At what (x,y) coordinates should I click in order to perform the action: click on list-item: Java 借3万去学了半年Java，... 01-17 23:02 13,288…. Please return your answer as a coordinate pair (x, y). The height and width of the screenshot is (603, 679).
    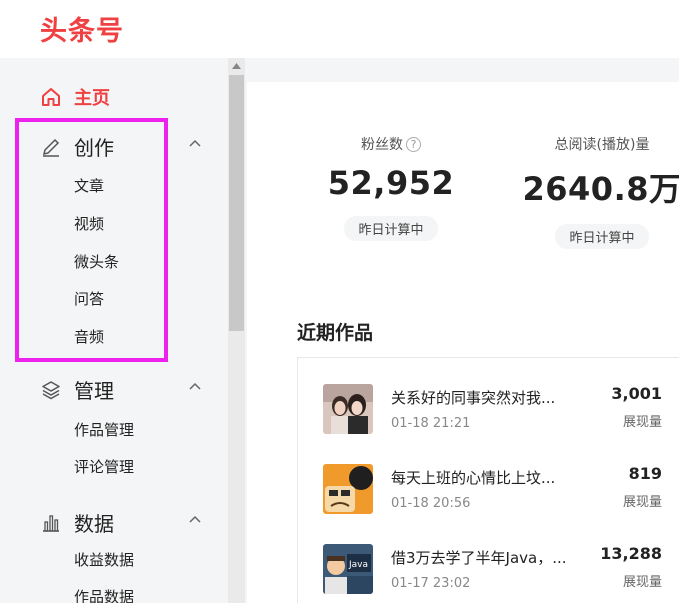
    Looking at the image, I should click on (488, 558).